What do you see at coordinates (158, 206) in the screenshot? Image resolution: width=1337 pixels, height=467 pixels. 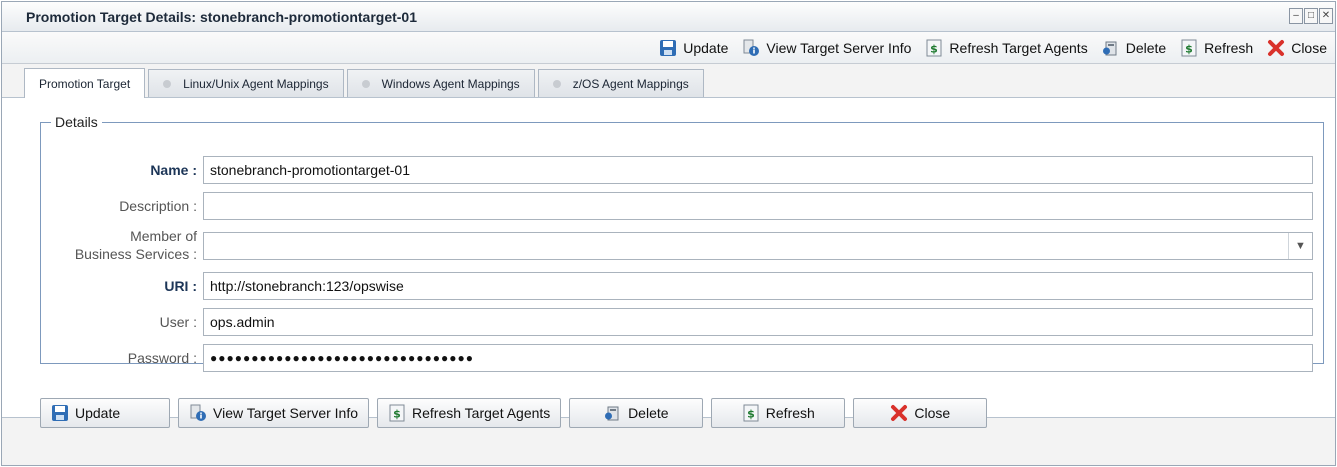 I see `description-label: Description :` at bounding box center [158, 206].